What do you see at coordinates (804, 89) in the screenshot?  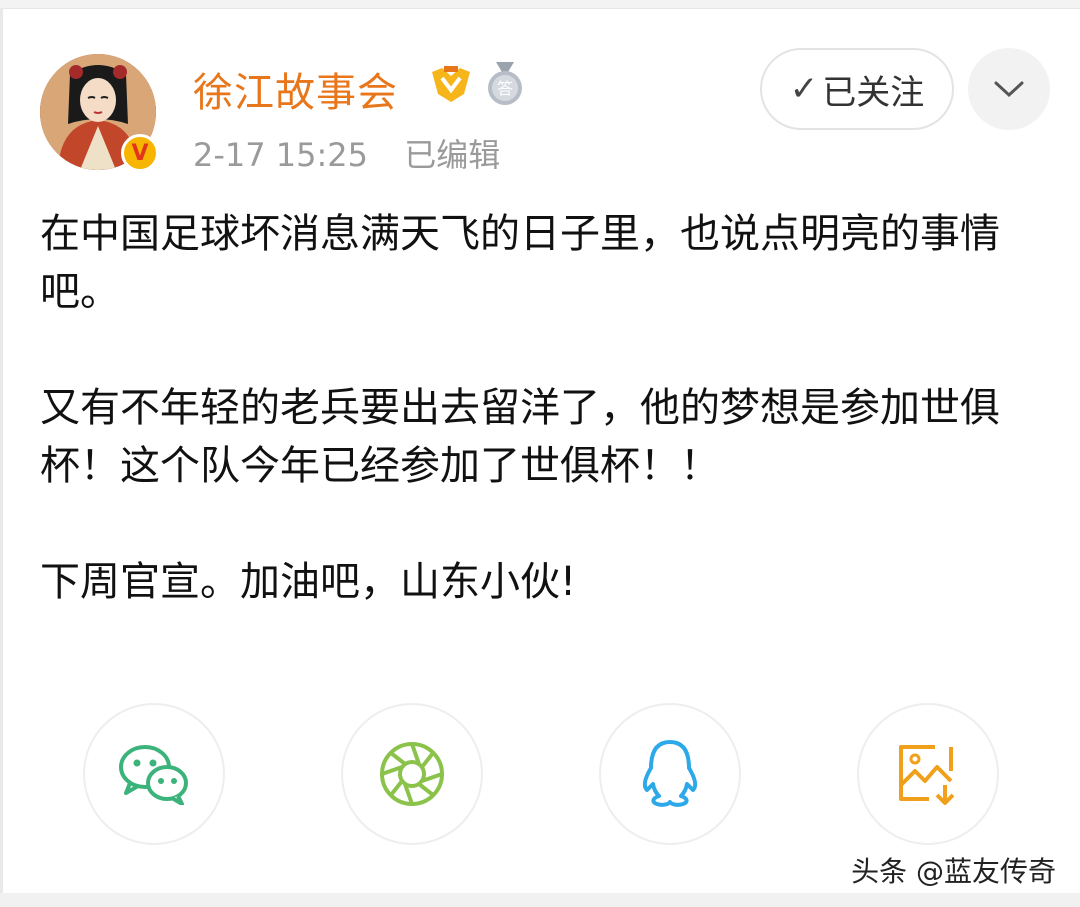 I see `check-icon: ✓` at bounding box center [804, 89].